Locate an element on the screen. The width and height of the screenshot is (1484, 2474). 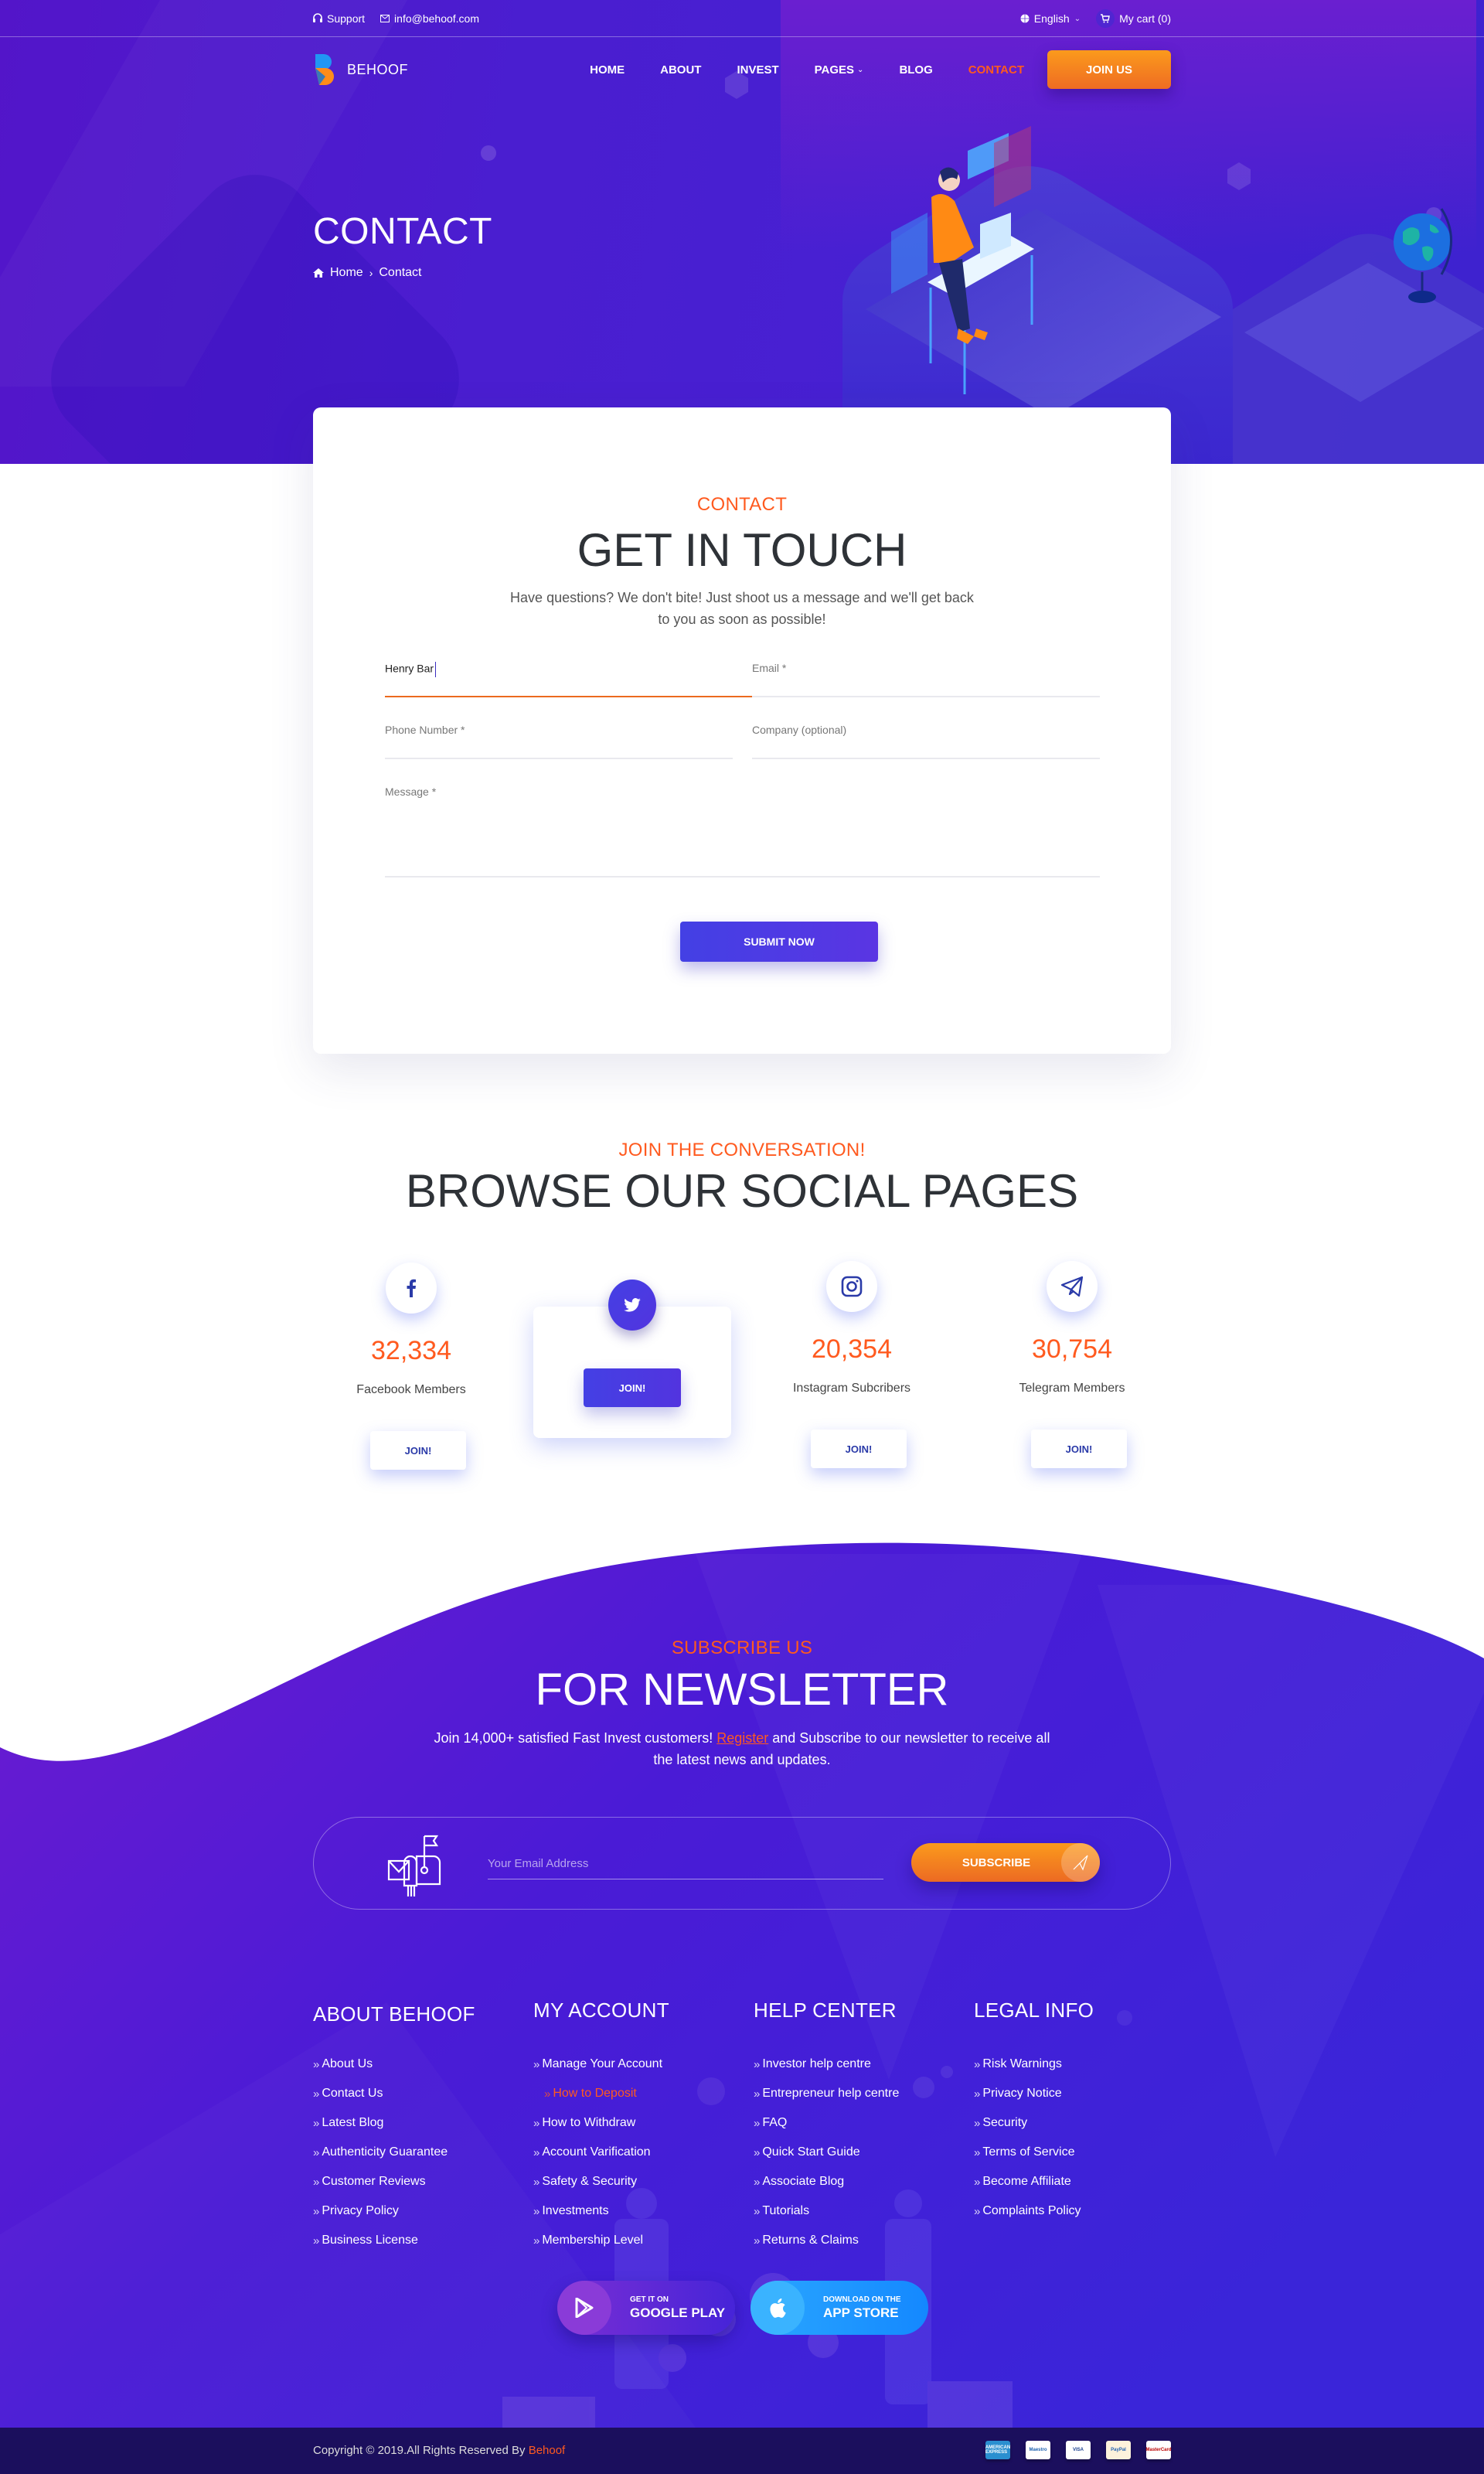
footer-link-label: Tutorials is located at coordinates (786, 2210).